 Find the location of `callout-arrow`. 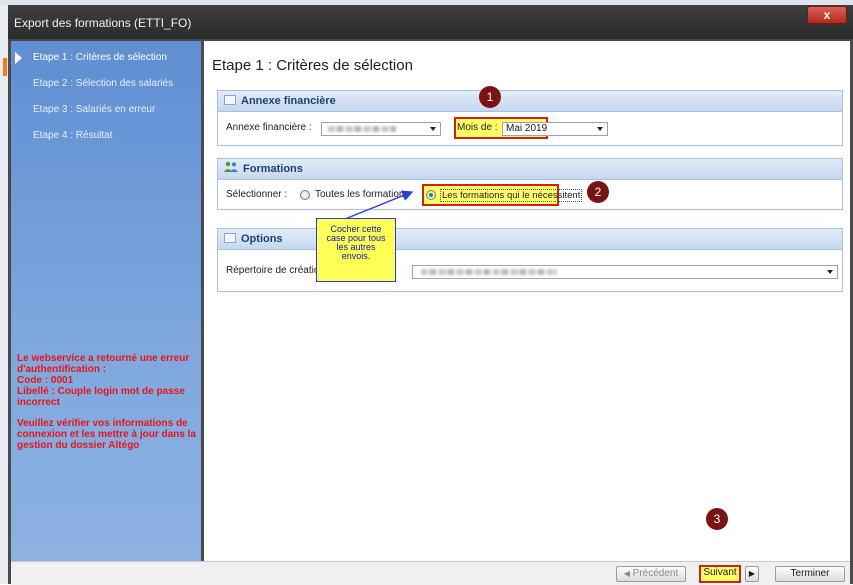

callout-arrow is located at coordinates (376, 206).